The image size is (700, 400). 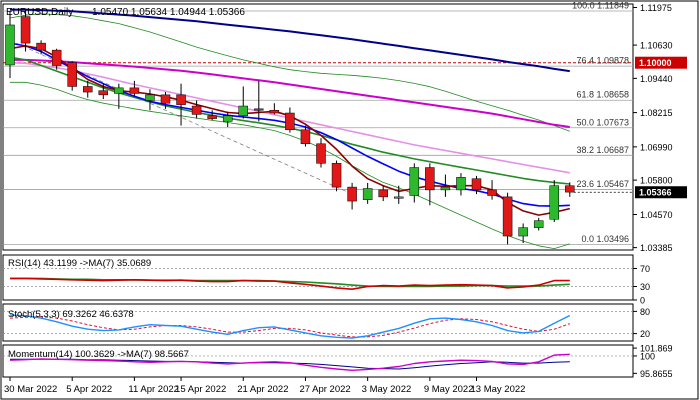 I want to click on price-tick-label: 1.09440, so click(x=656, y=79).